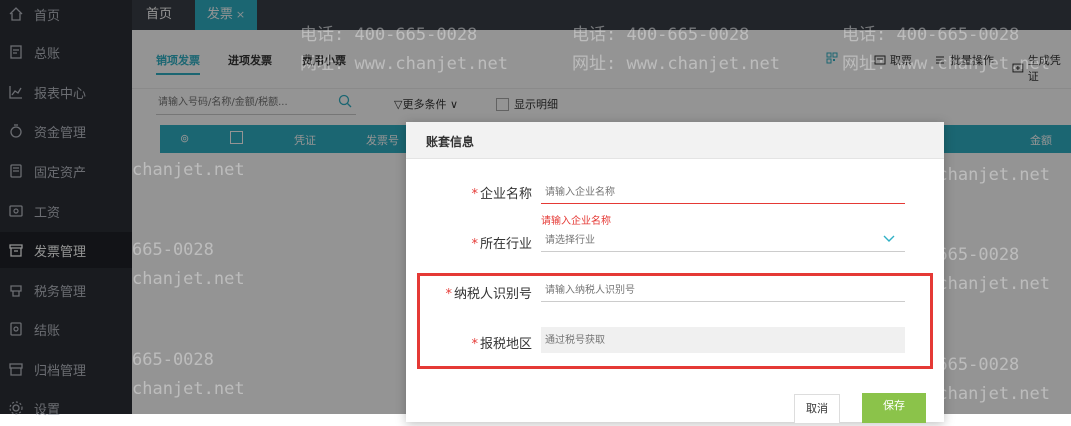 This screenshot has height=426, width=1071. What do you see at coordinates (723, 192) in the screenshot?
I see `company-name-input` at bounding box center [723, 192].